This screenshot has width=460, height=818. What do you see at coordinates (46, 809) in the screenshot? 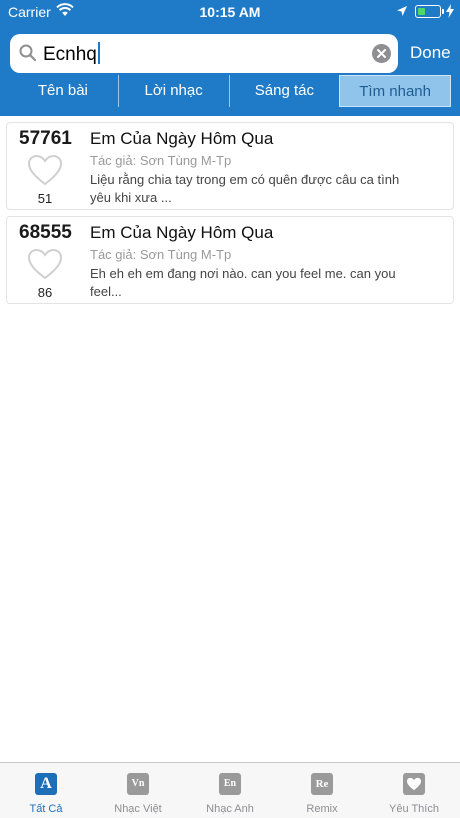
I see `tab-label: Tất Cả` at bounding box center [46, 809].